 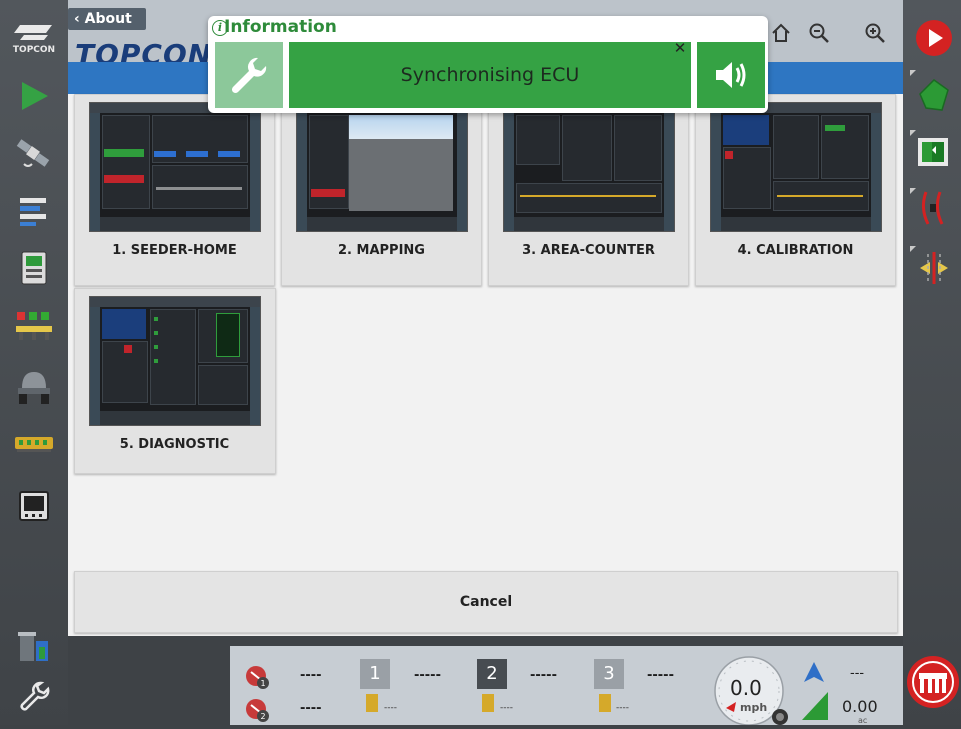 I want to click on work-up-arrow-icon, so click(x=814, y=672).